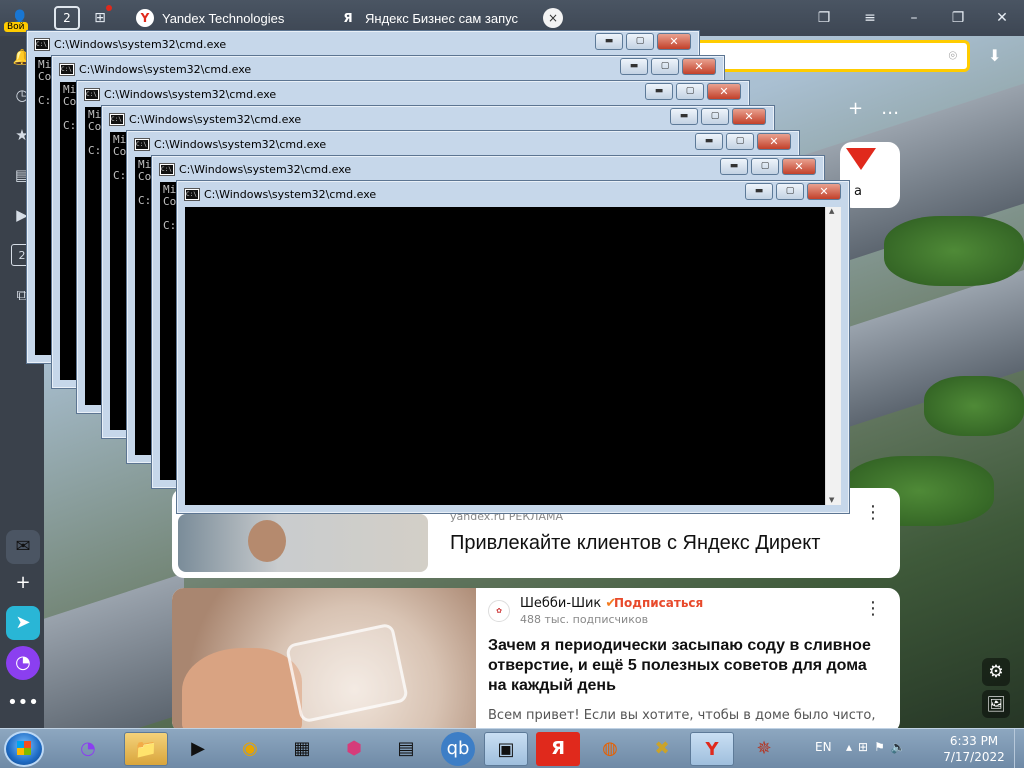 The width and height of the screenshot is (1024, 768). What do you see at coordinates (1002, 18) in the screenshot?
I see `close-window-icon: ✕` at bounding box center [1002, 18].